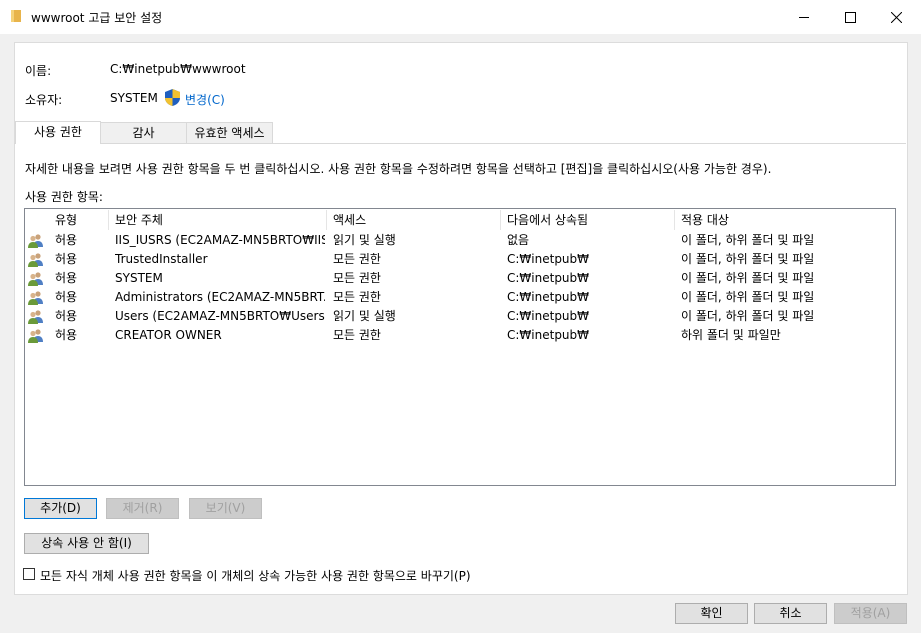  Describe the element at coordinates (161, 259) in the screenshot. I see `cell-principal: TrustedInstaller` at that location.